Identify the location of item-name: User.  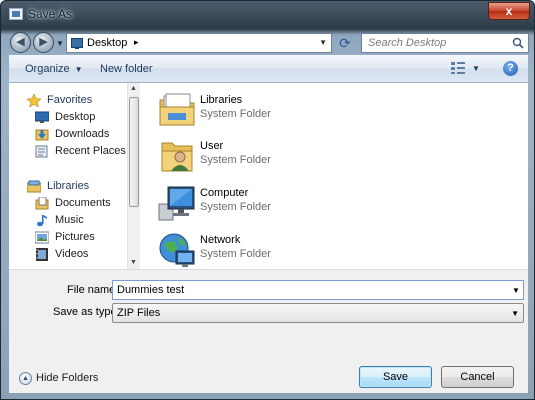
(212, 146).